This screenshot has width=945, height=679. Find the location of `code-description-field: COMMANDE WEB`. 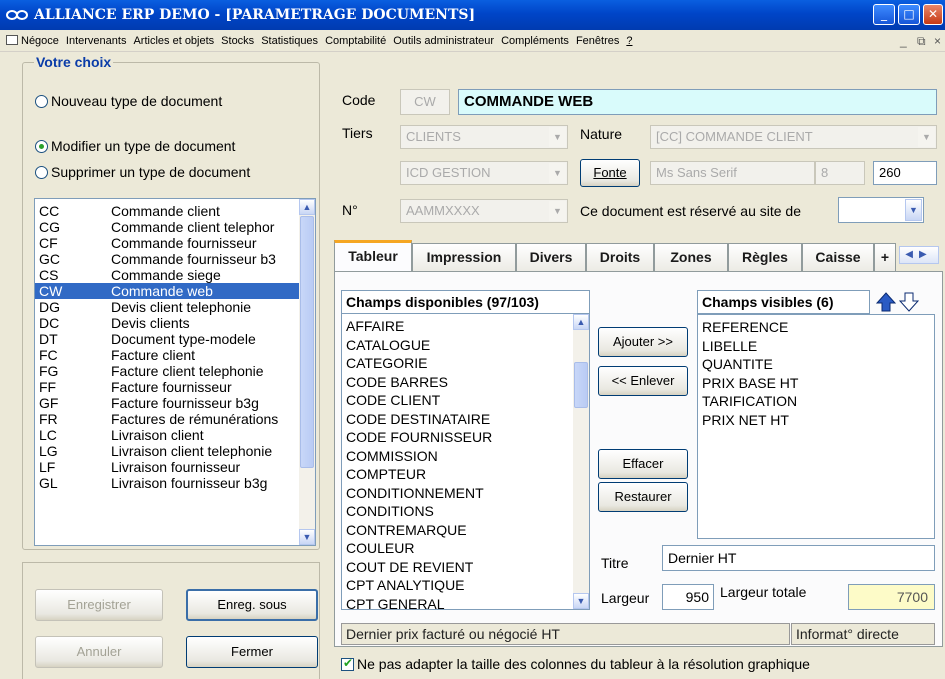

code-description-field: COMMANDE WEB is located at coordinates (697, 102).